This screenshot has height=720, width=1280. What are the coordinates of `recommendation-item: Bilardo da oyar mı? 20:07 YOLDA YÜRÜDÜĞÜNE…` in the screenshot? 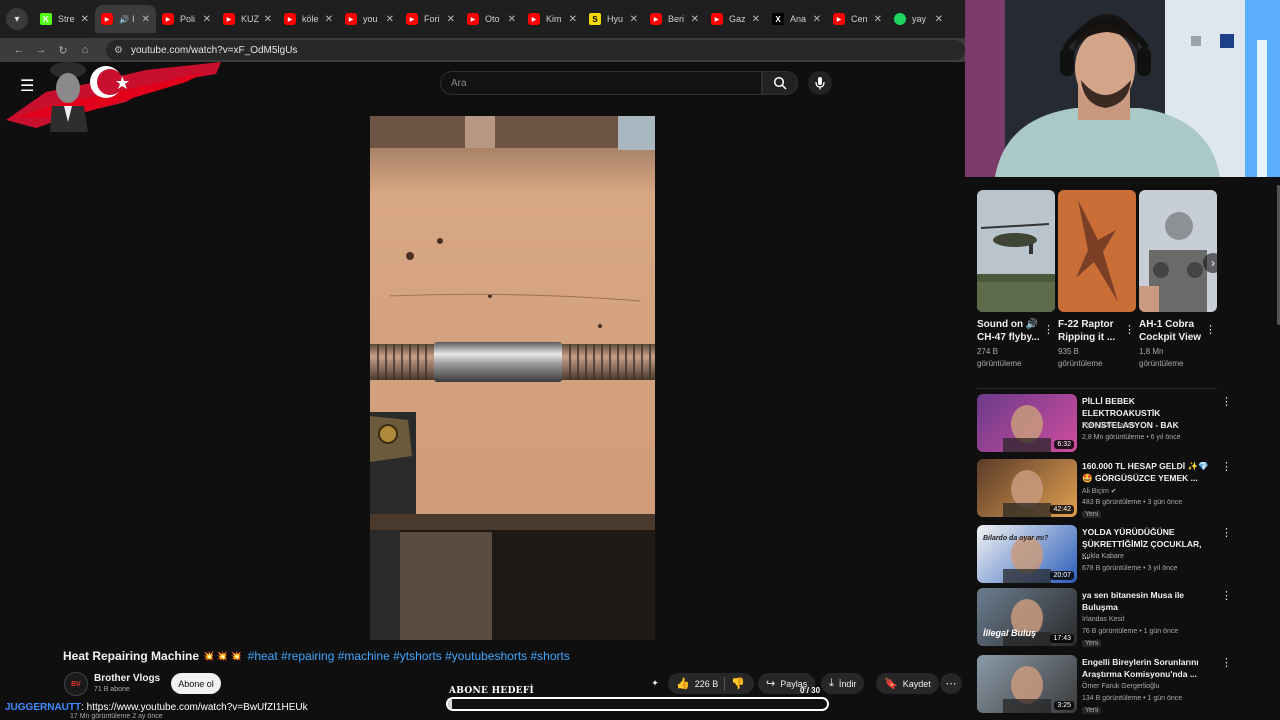 It's located at (1104, 555).